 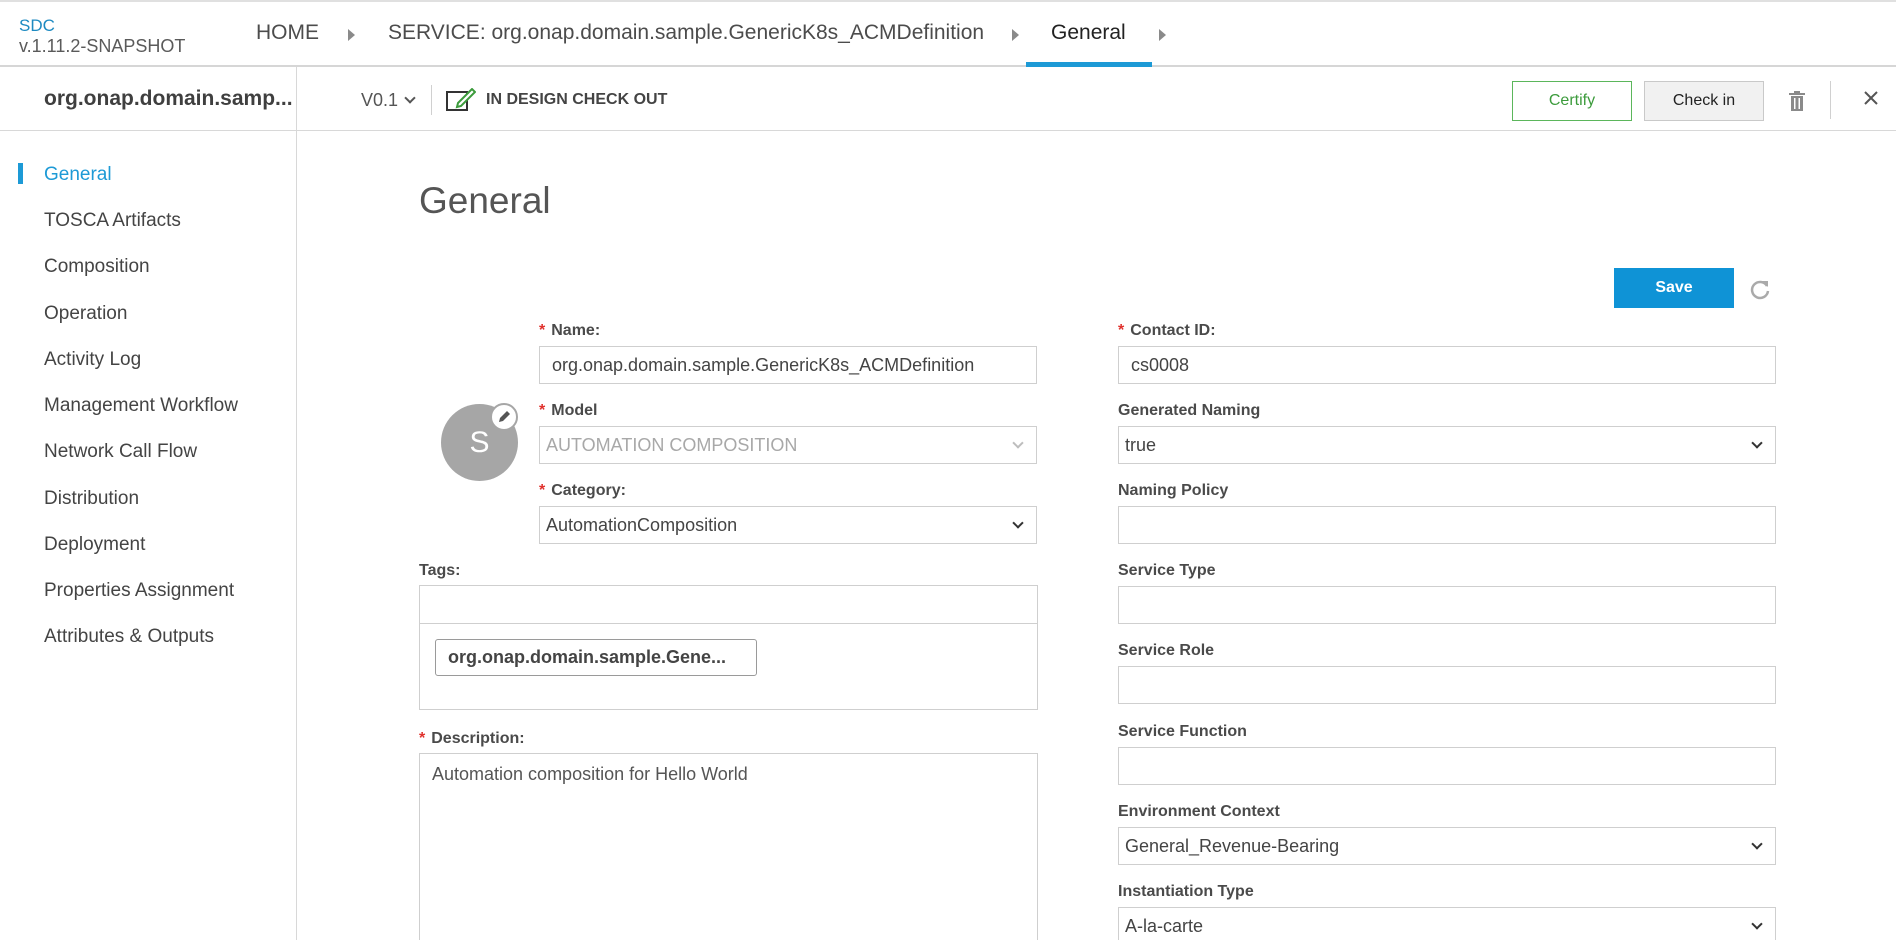 What do you see at coordinates (1088, 33) in the screenshot?
I see `breadcrumb-current: General` at bounding box center [1088, 33].